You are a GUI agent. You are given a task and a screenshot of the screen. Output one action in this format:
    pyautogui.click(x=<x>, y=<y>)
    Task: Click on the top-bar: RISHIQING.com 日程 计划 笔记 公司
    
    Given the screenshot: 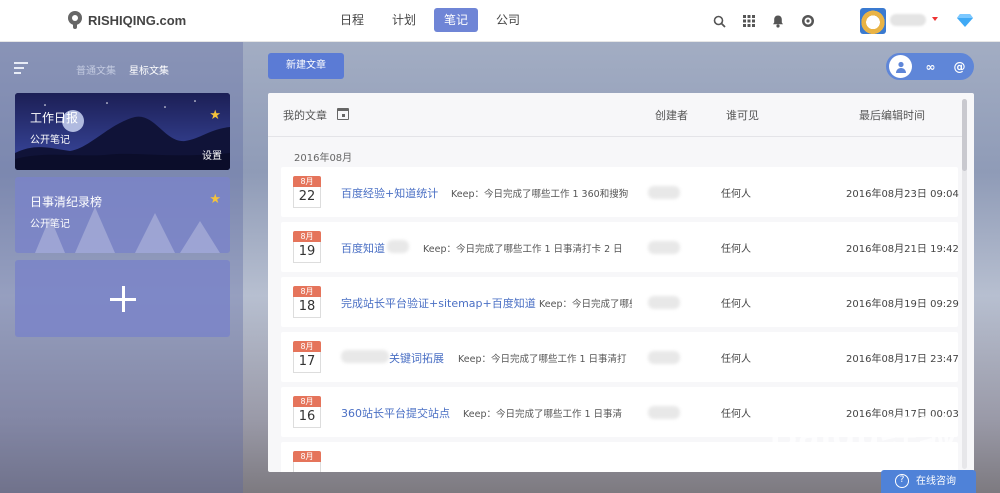 What is the action you would take?
    pyautogui.click(x=500, y=21)
    